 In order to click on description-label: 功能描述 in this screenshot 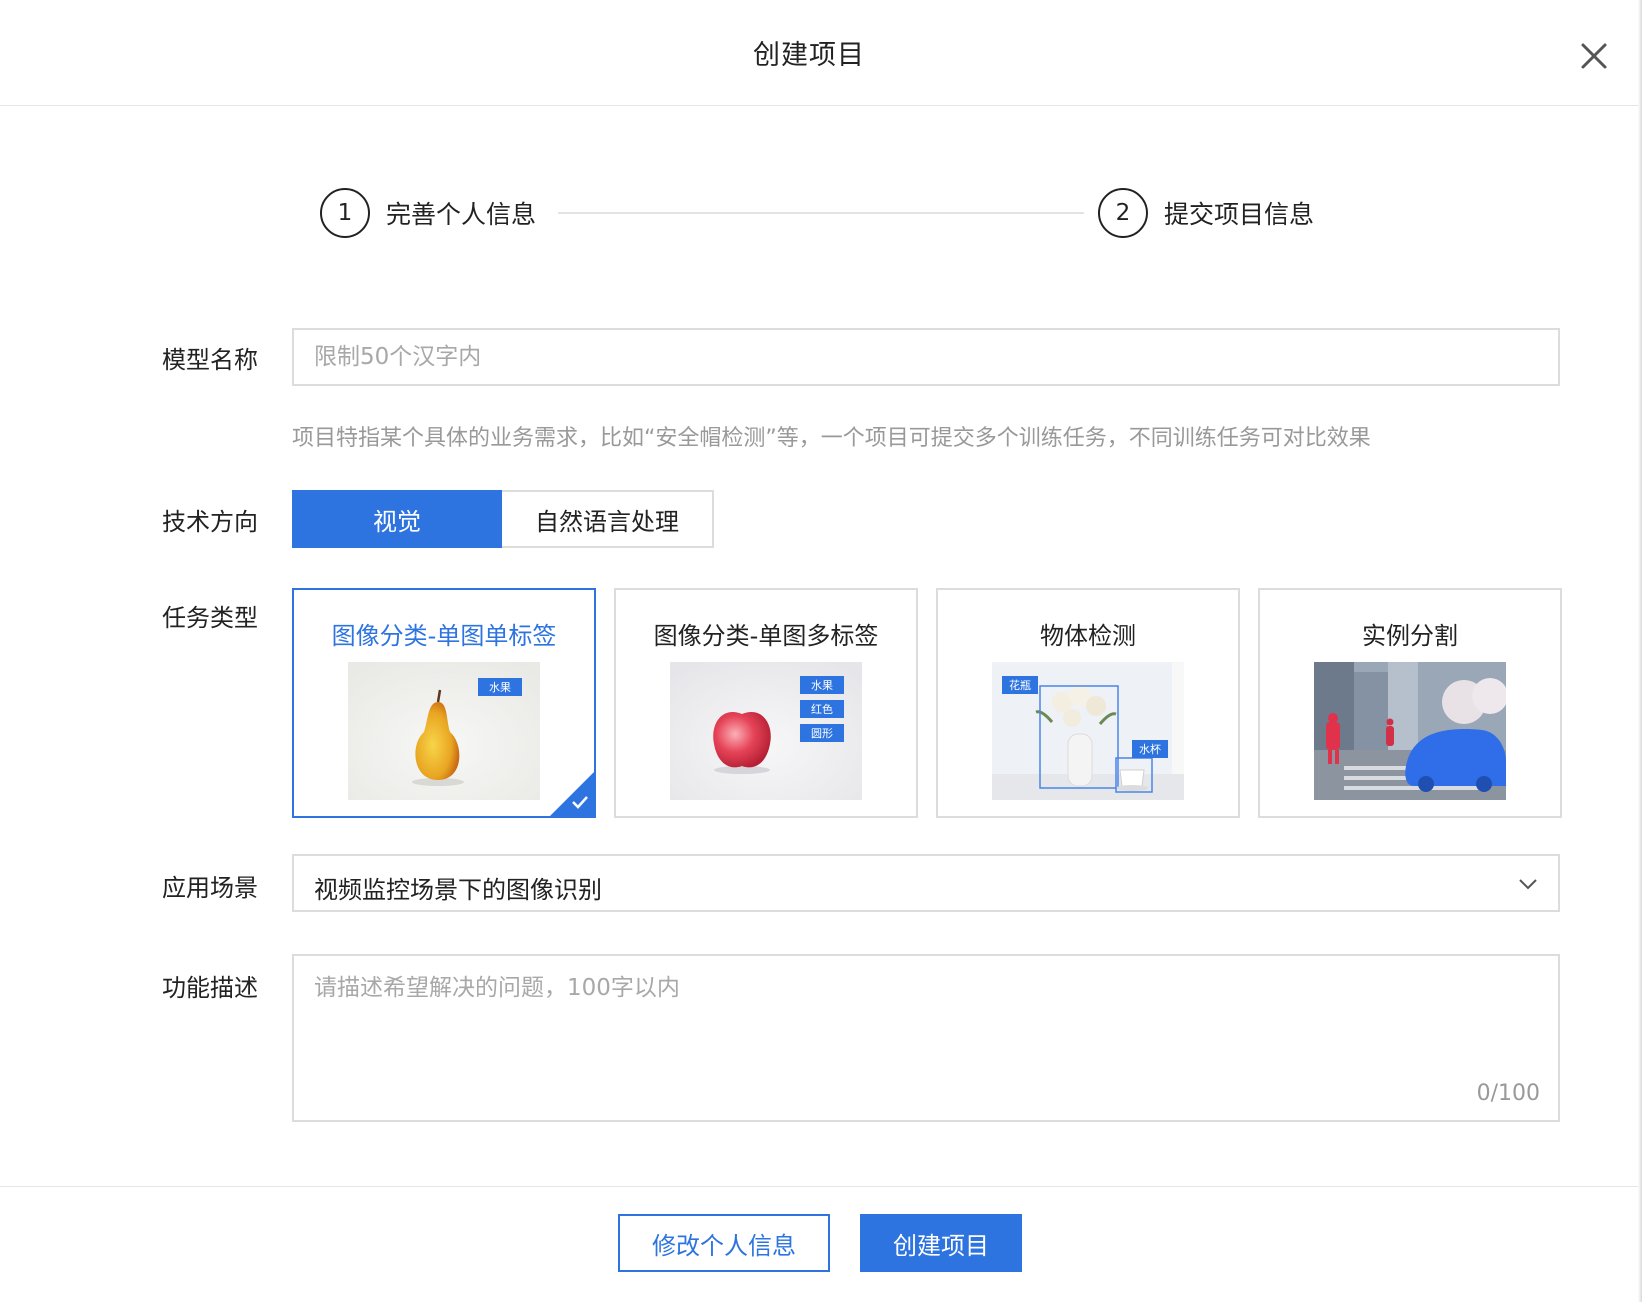, I will do `click(210, 988)`.